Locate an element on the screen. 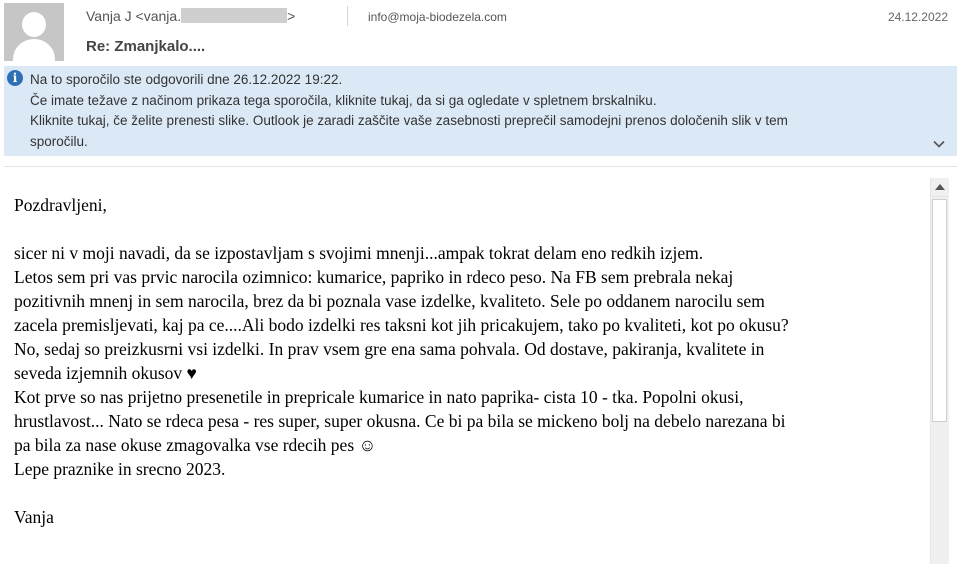 The image size is (959, 564). sender-avatar is located at coordinates (34, 32).